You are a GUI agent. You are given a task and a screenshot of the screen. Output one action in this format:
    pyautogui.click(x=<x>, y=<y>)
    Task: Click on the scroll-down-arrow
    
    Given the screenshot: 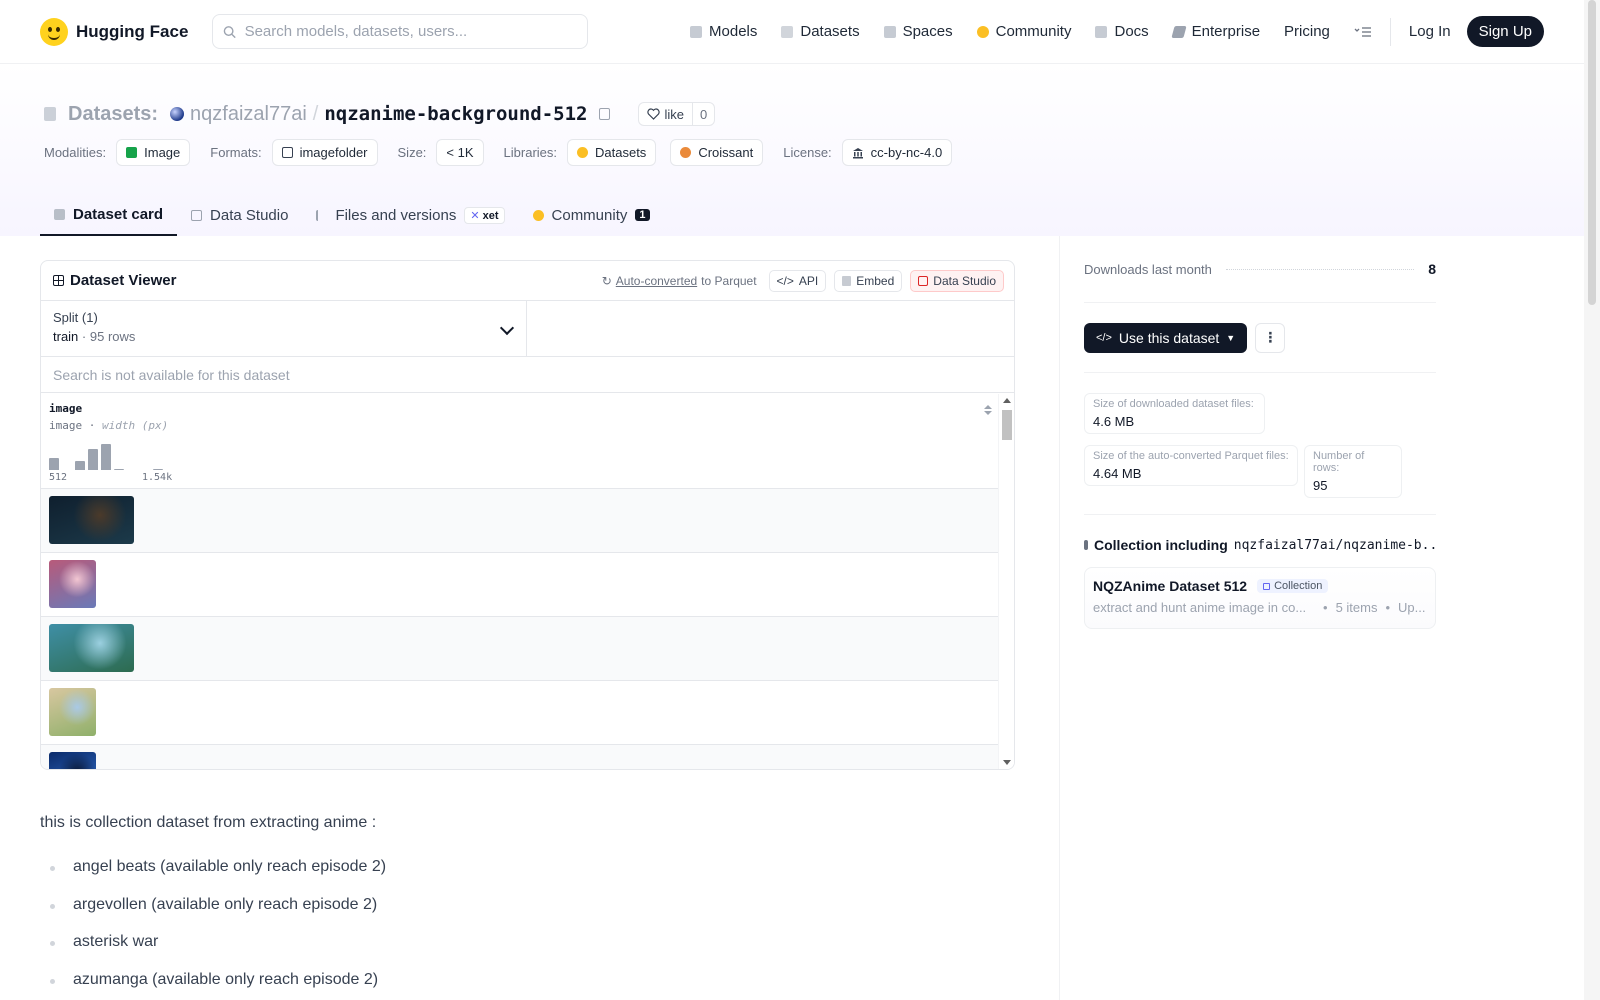 What is the action you would take?
    pyautogui.click(x=1007, y=762)
    